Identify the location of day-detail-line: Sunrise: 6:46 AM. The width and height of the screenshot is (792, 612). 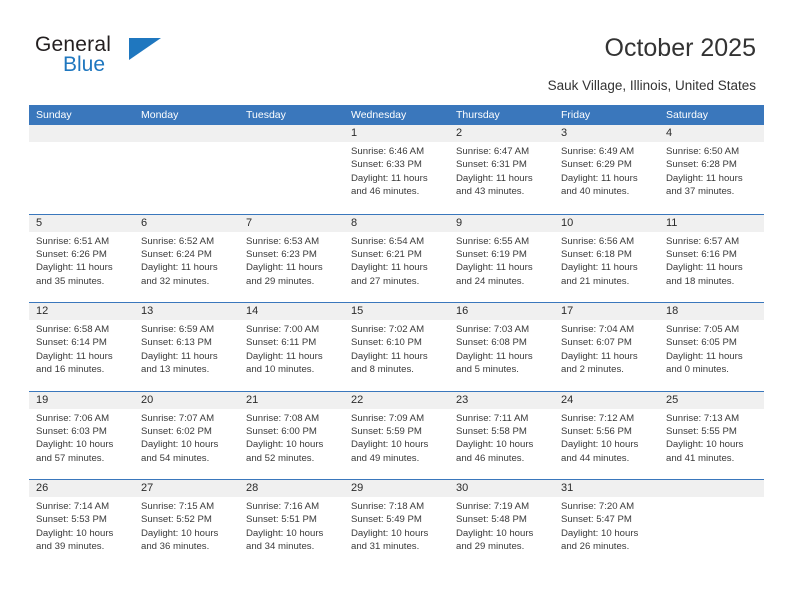
(388, 151).